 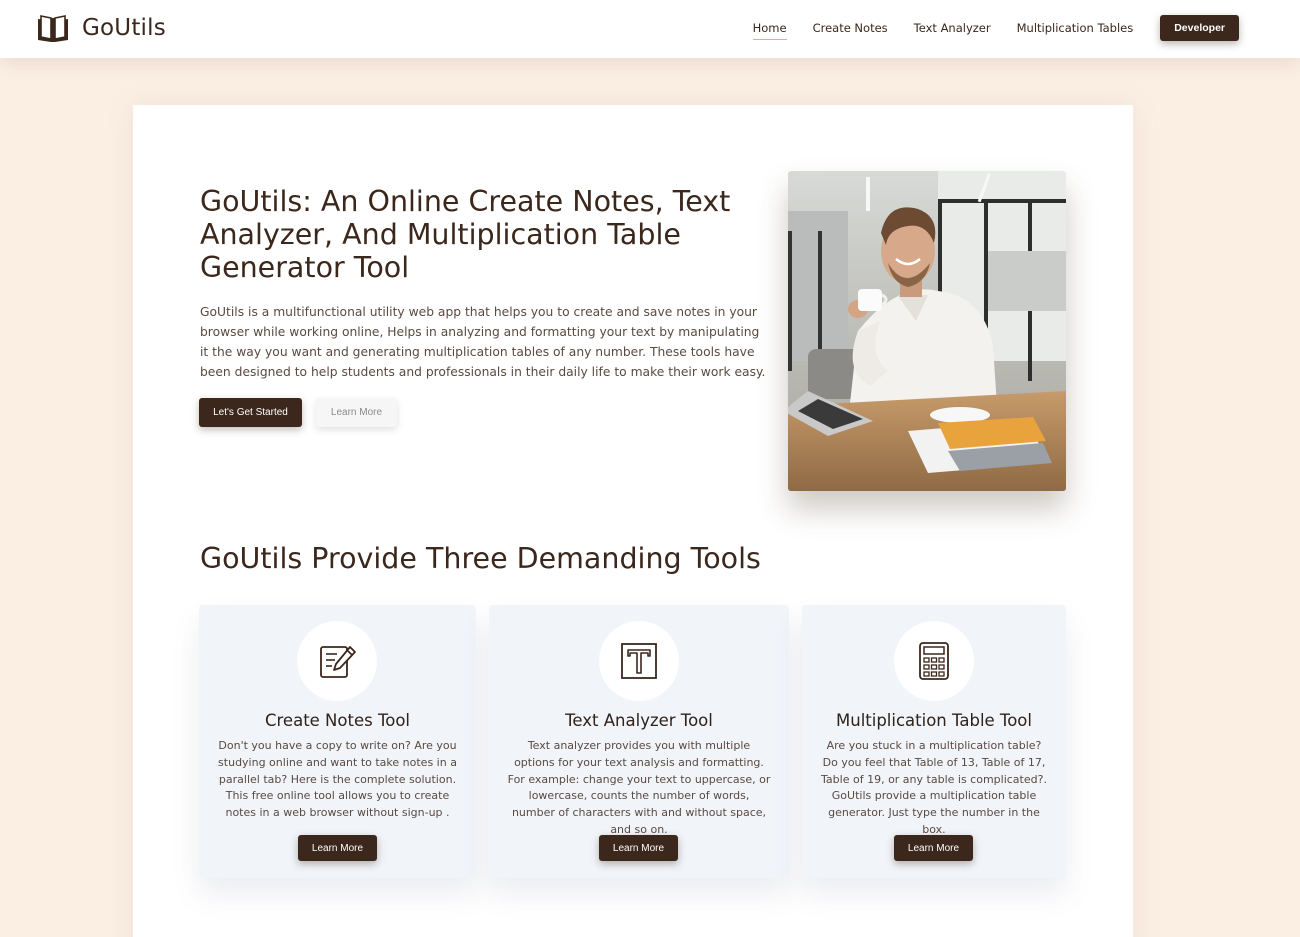 What do you see at coordinates (850, 28) in the screenshot?
I see `nav-link-create-notes: Create Notes` at bounding box center [850, 28].